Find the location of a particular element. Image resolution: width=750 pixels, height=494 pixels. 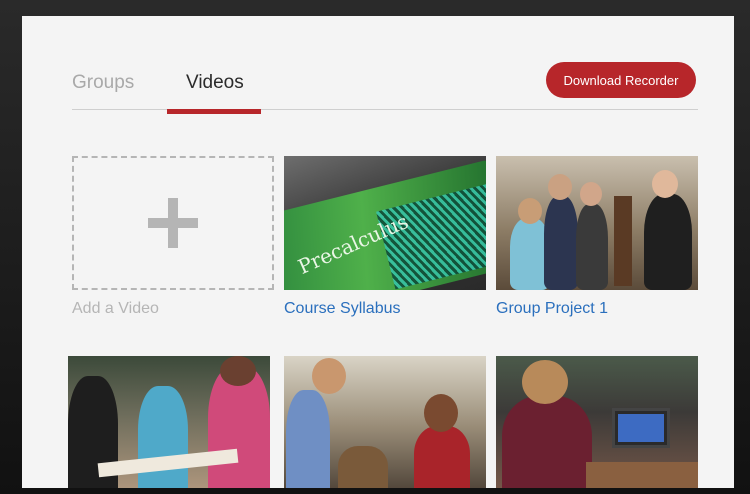

add-video-thumb is located at coordinates (173, 223).